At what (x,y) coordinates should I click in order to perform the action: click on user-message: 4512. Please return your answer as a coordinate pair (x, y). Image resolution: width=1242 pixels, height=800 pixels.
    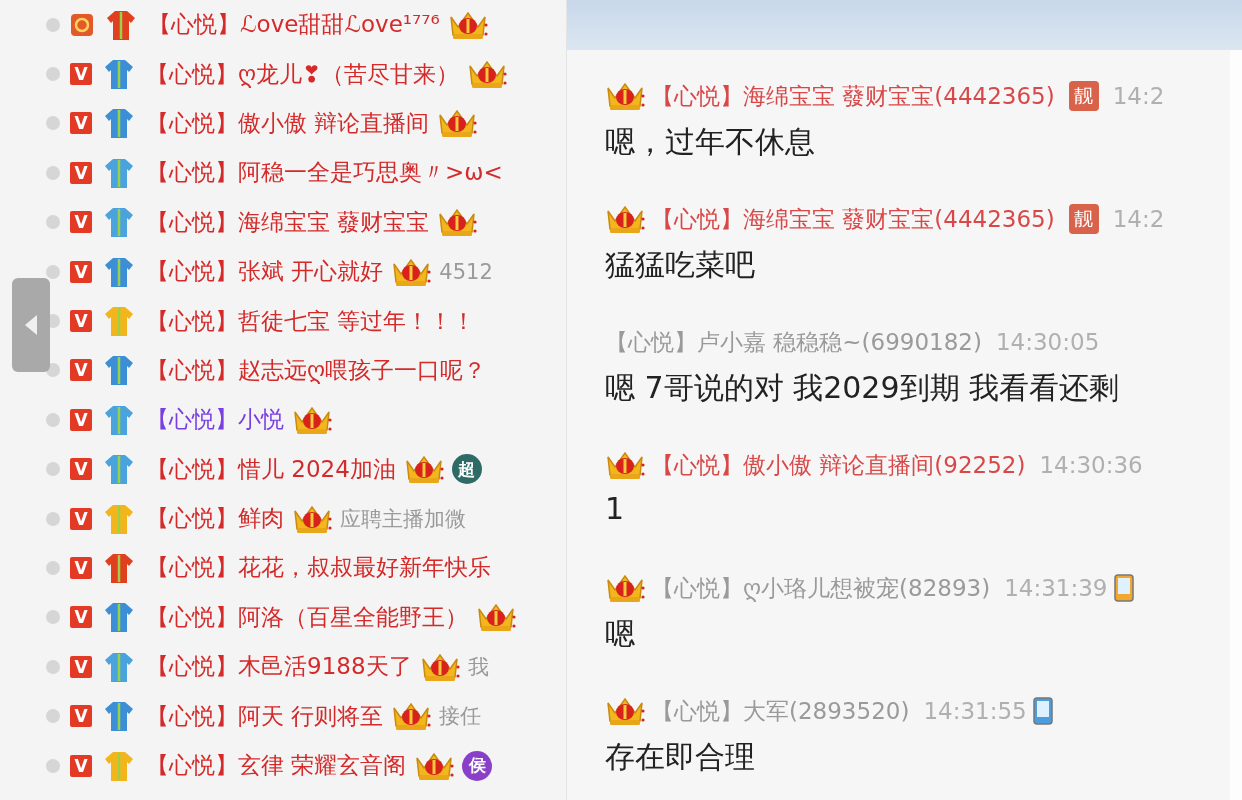
    Looking at the image, I should click on (466, 271).